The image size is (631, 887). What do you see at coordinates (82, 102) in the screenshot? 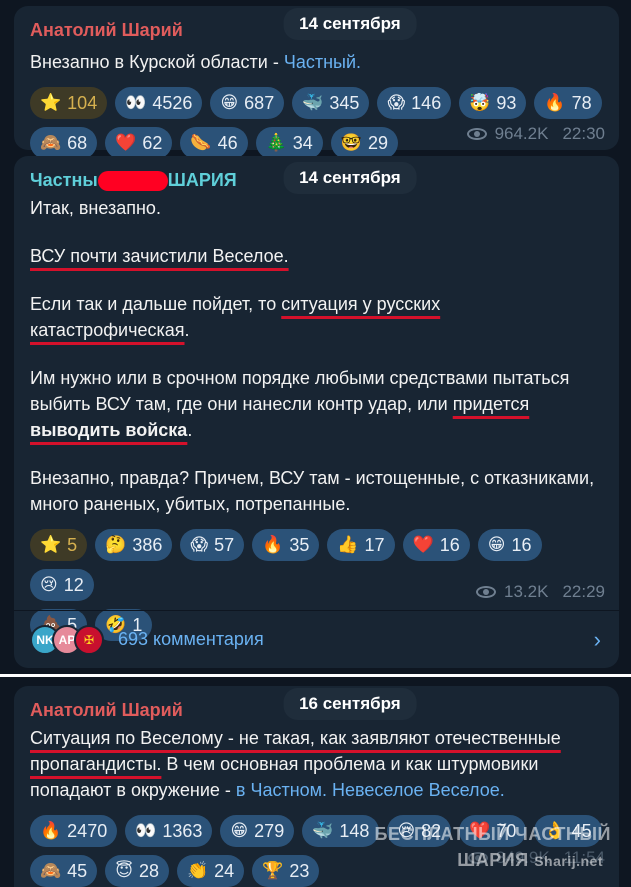
I see `reaction-count: 104` at bounding box center [82, 102].